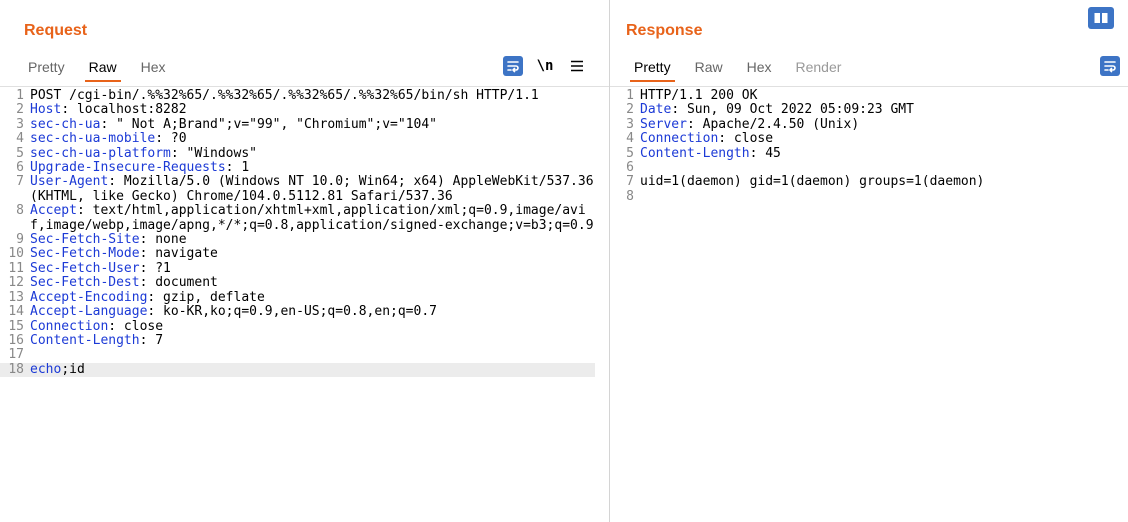  What do you see at coordinates (877, 153) in the screenshot?
I see `line-content: Content-Length: 45` at bounding box center [877, 153].